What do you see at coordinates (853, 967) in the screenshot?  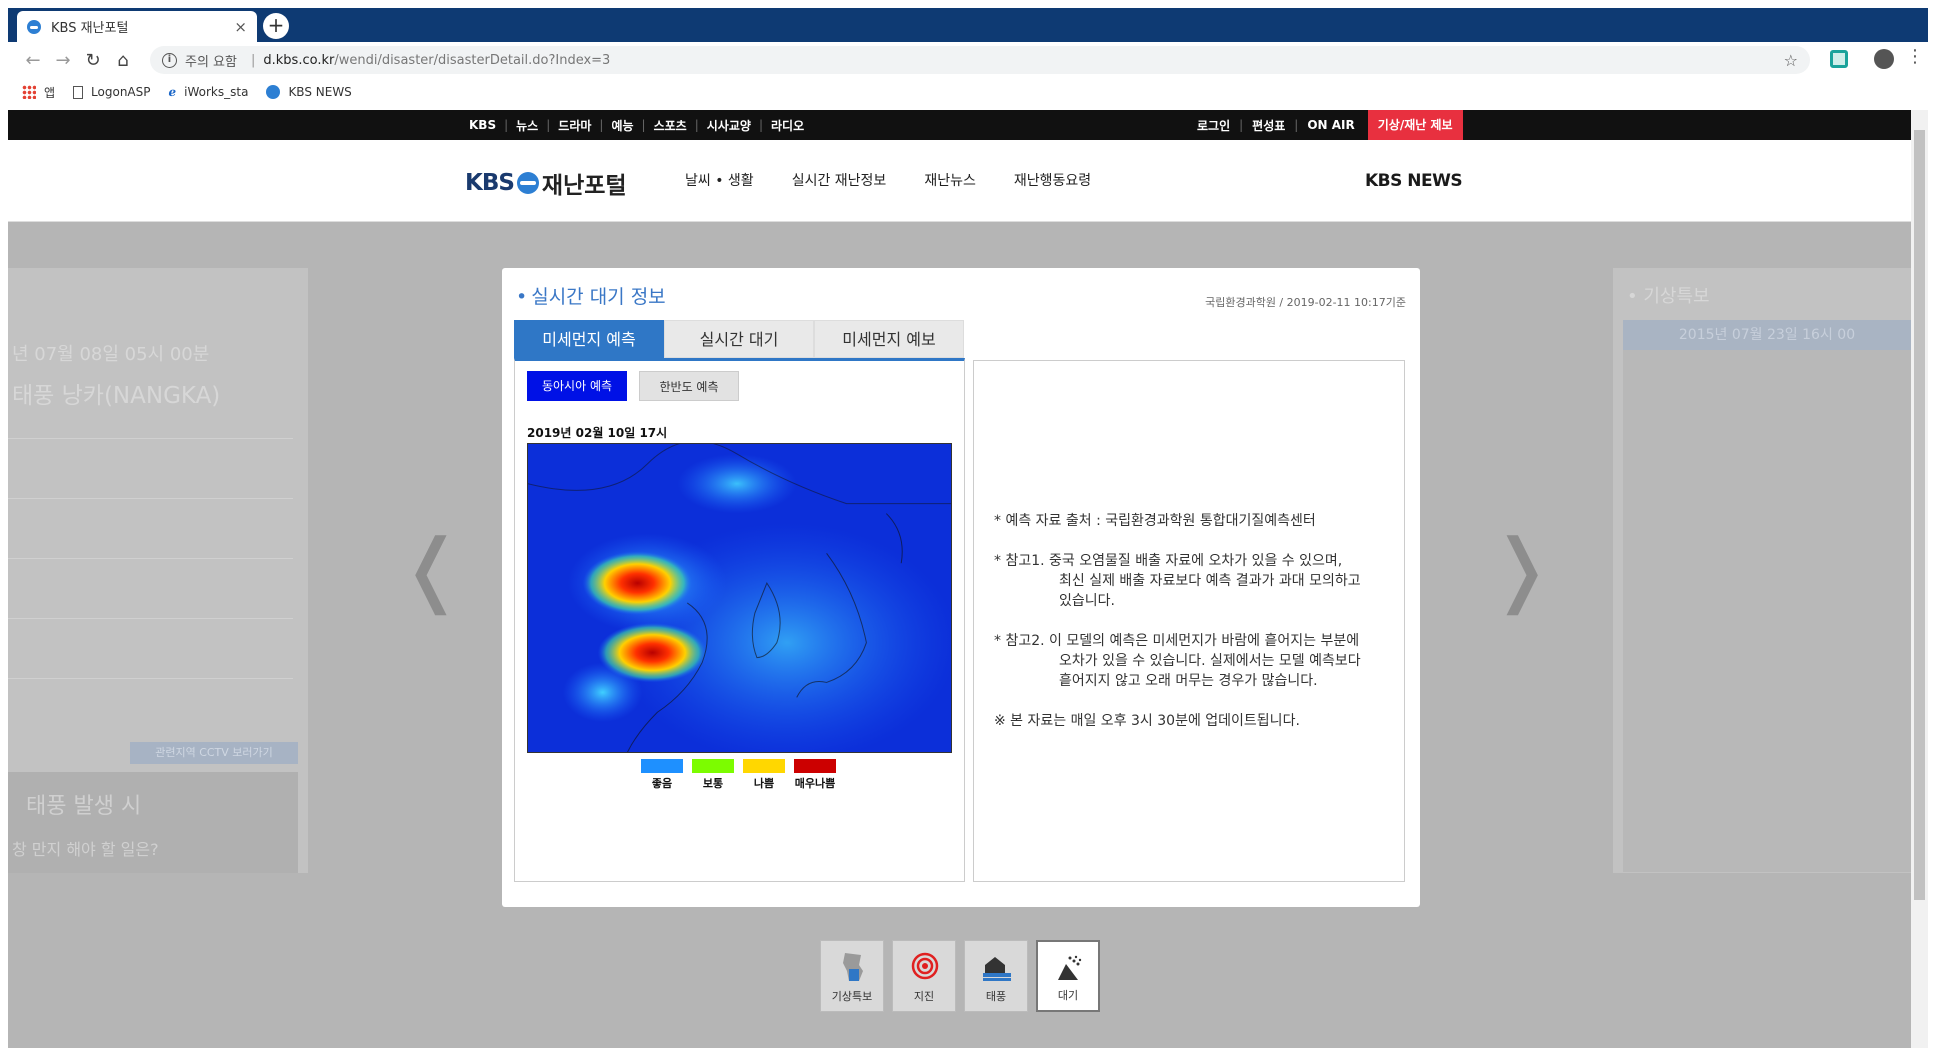 I see `korea-map-icon` at bounding box center [853, 967].